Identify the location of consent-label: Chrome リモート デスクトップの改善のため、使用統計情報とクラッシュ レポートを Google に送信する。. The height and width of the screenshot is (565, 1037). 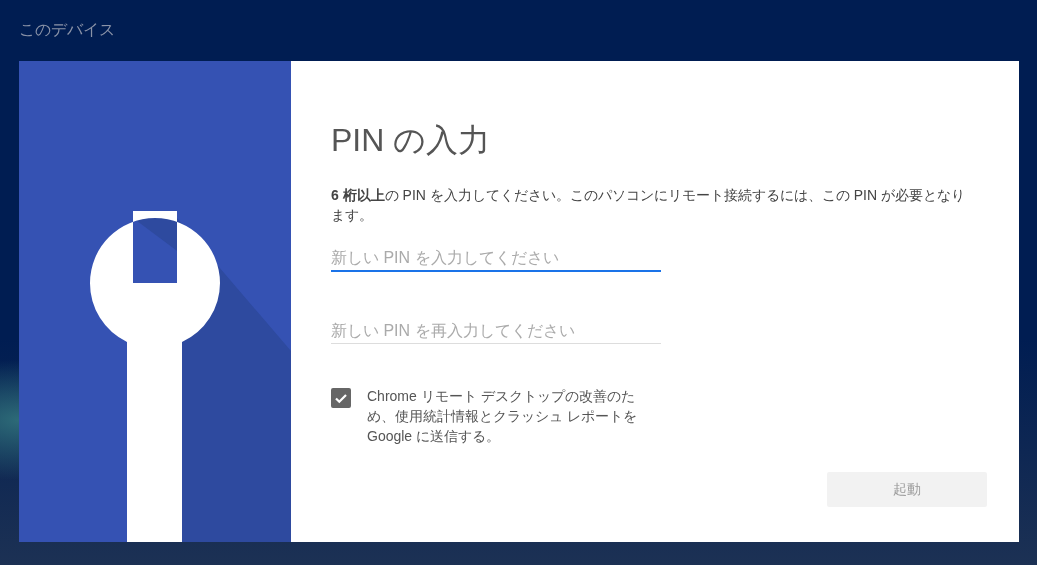
(502, 416).